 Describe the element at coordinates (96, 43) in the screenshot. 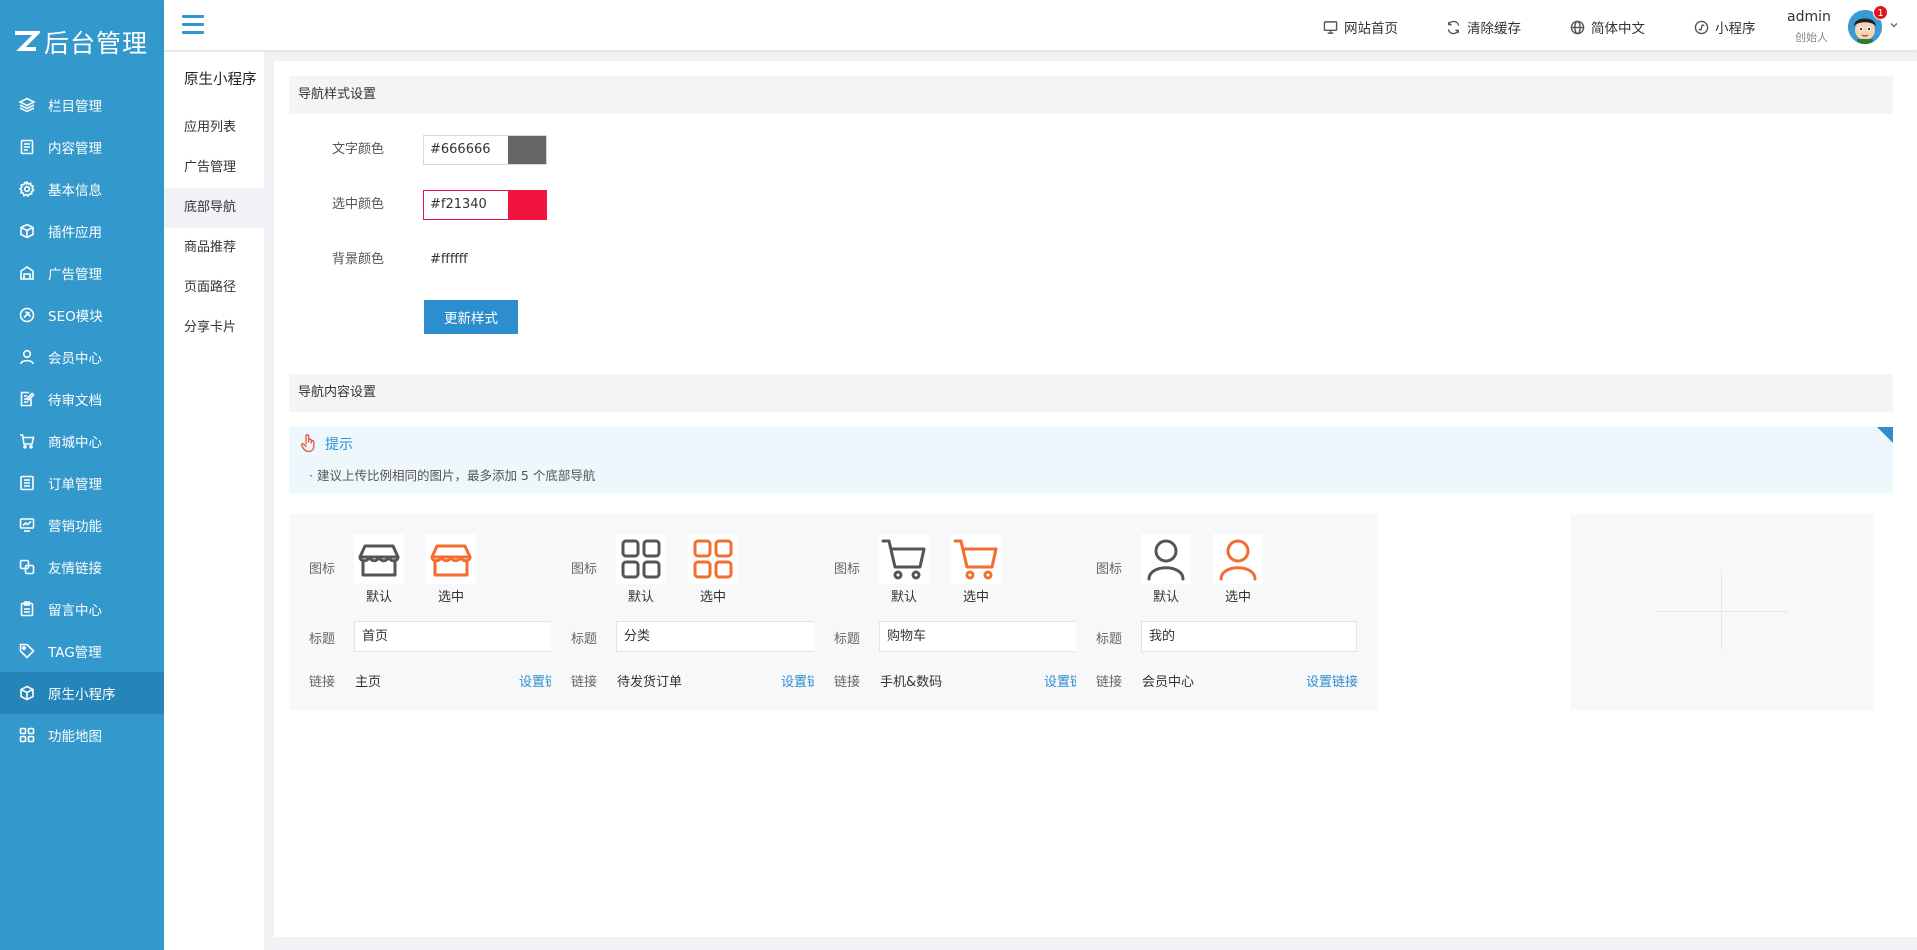

I see `logo-text: 后台管理` at that location.